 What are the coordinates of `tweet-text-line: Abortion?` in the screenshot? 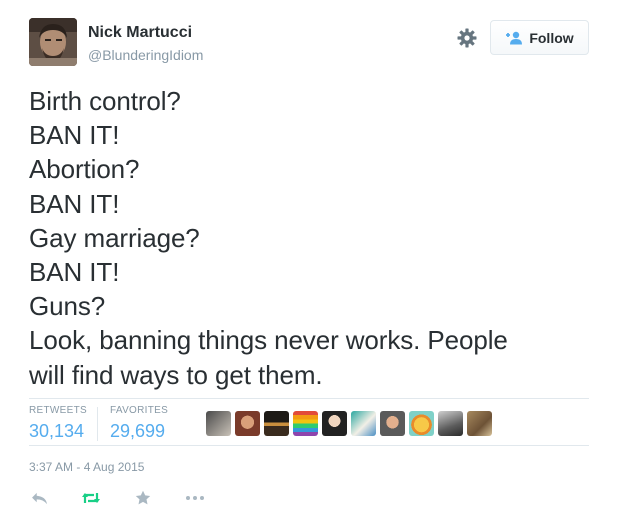 It's located at (84, 169).